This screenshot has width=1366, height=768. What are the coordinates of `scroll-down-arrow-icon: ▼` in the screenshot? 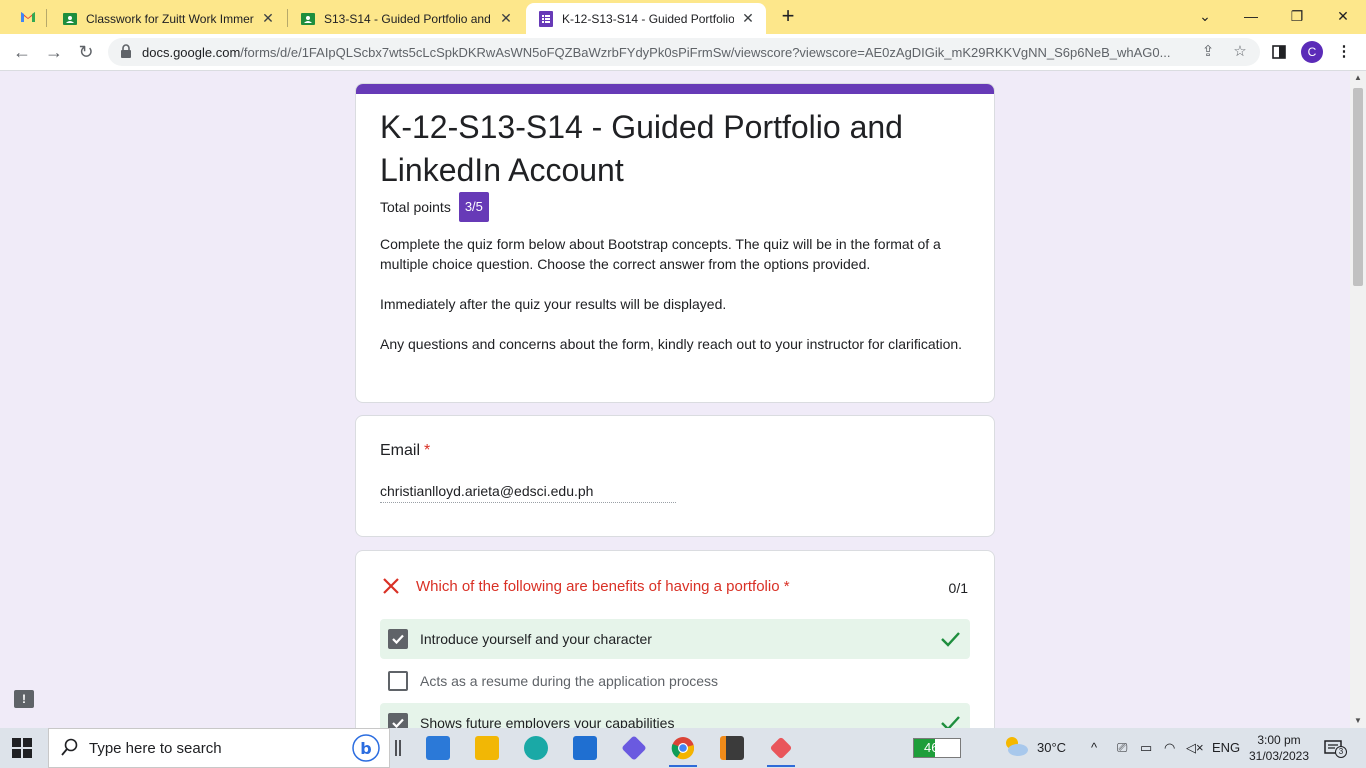 It's located at (1358, 721).